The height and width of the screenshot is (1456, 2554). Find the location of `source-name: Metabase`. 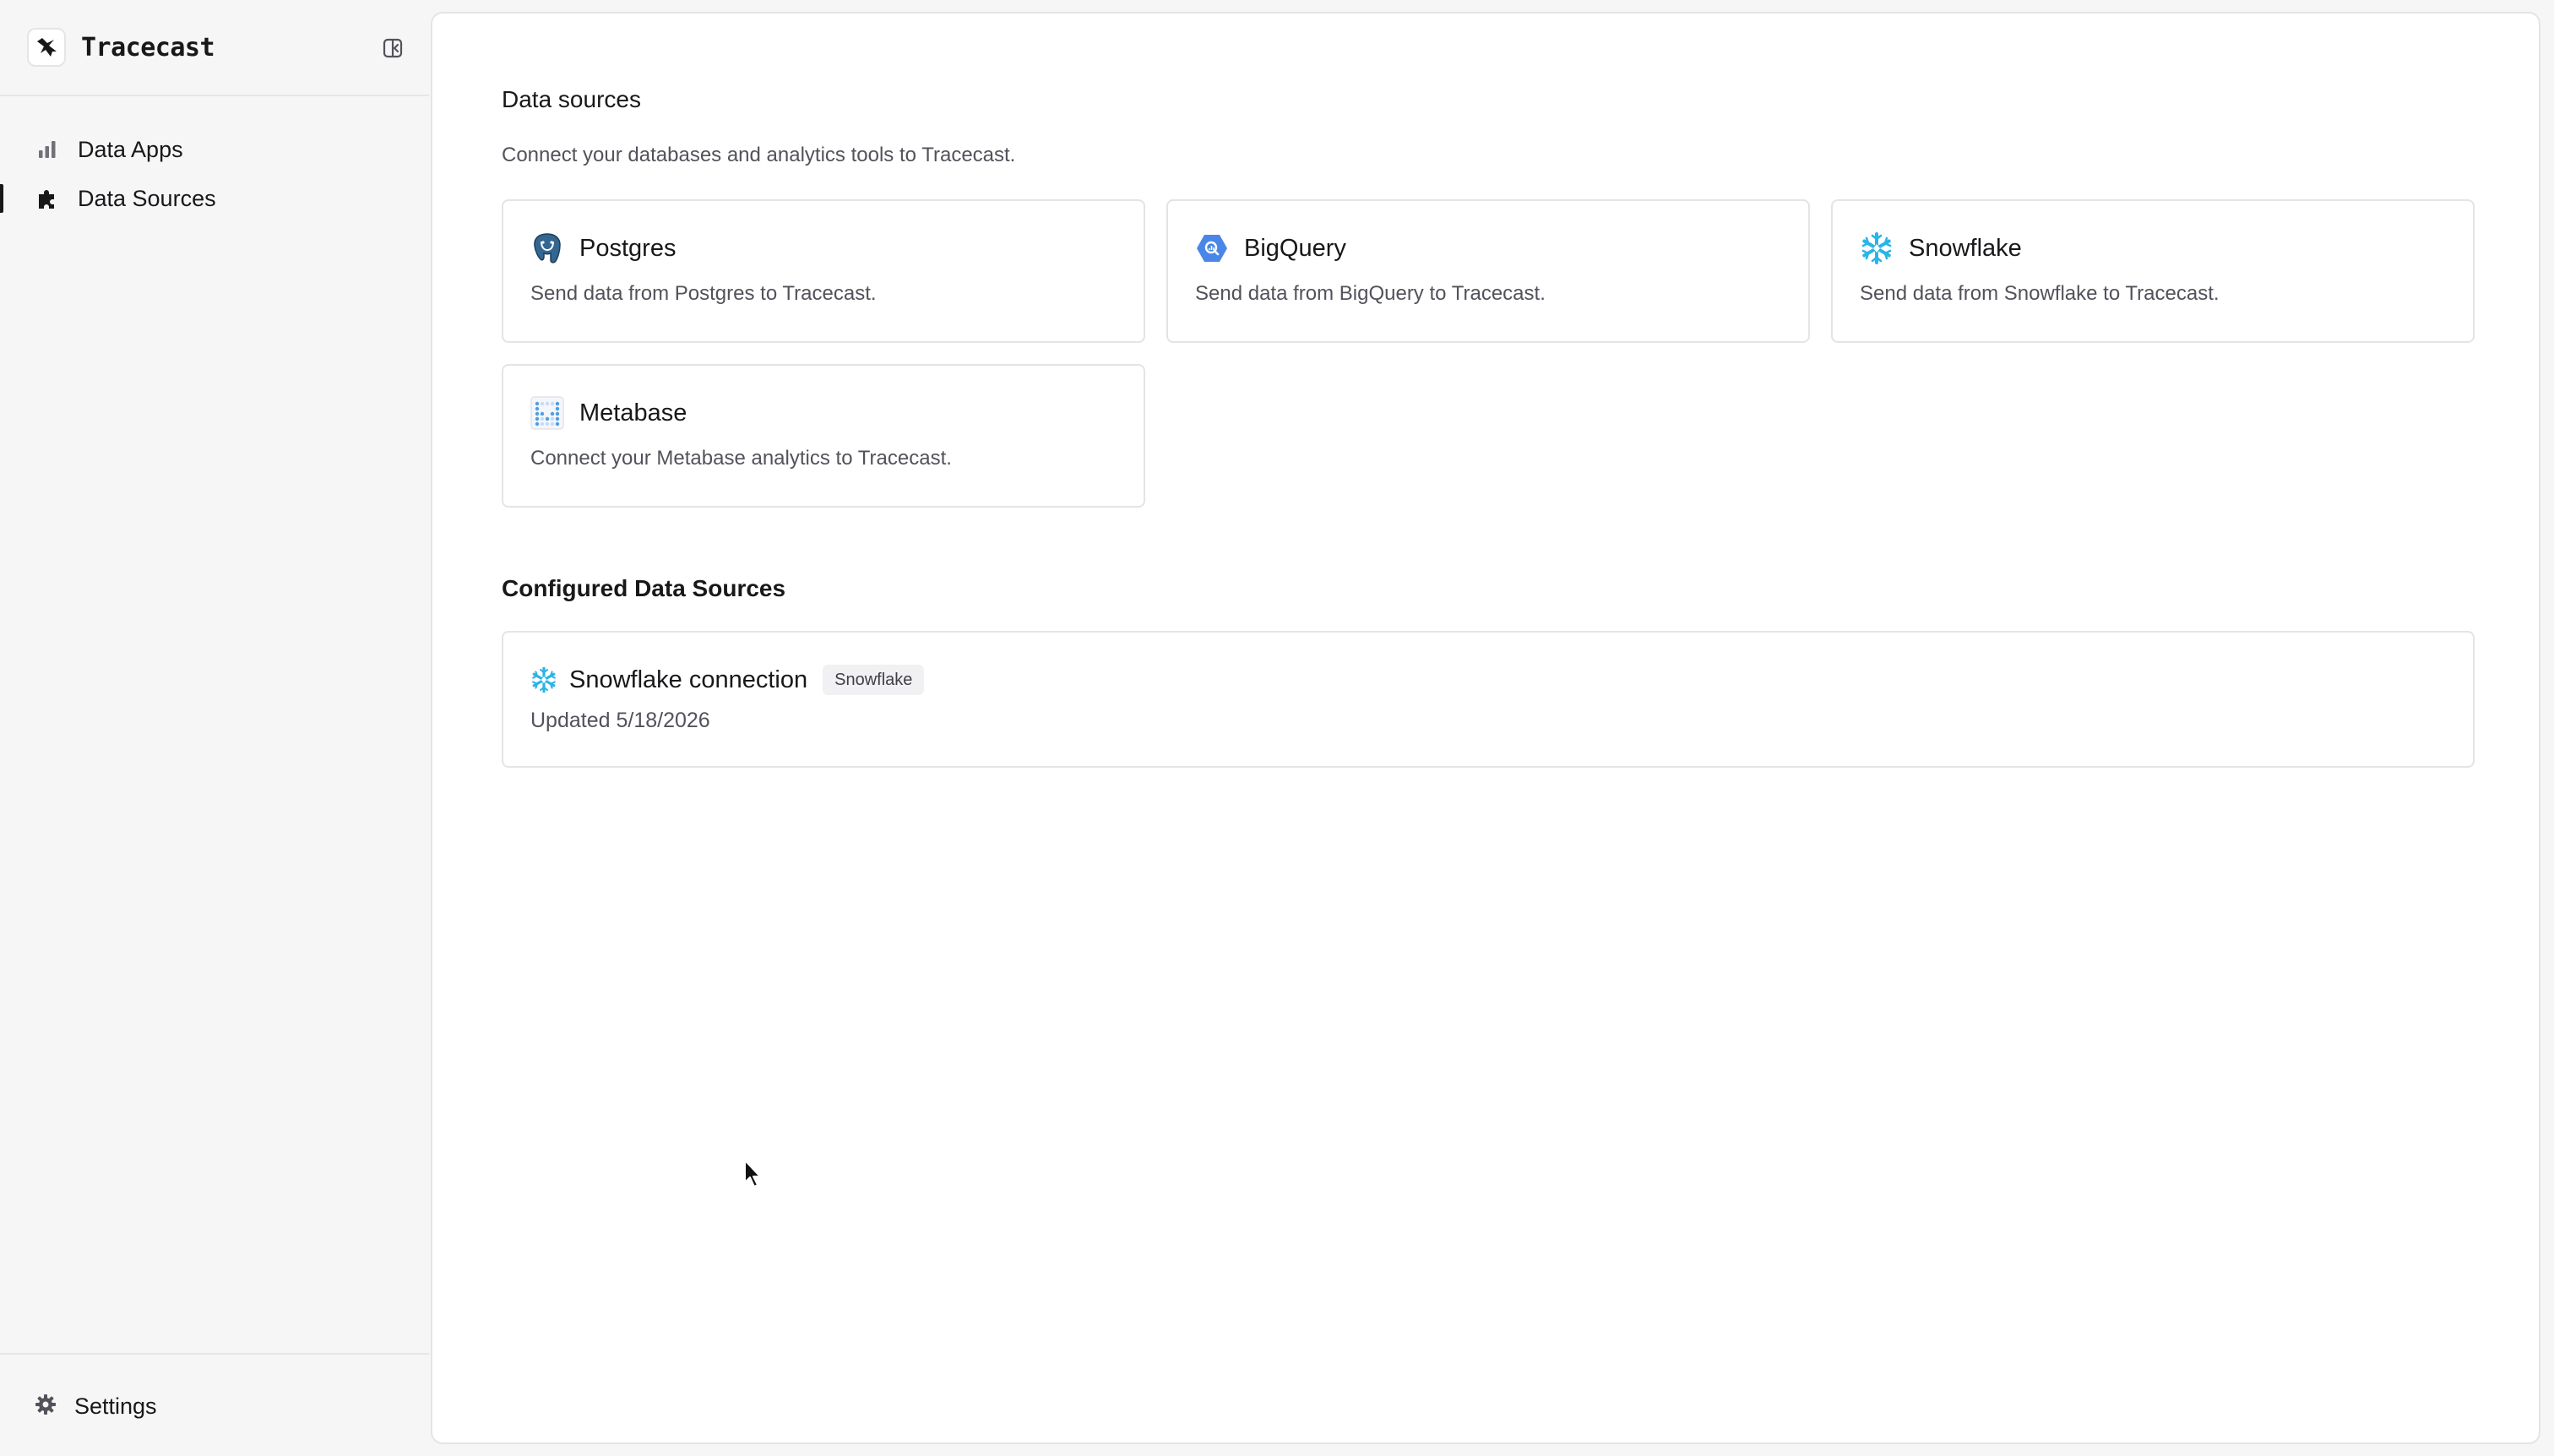

source-name: Metabase is located at coordinates (633, 412).